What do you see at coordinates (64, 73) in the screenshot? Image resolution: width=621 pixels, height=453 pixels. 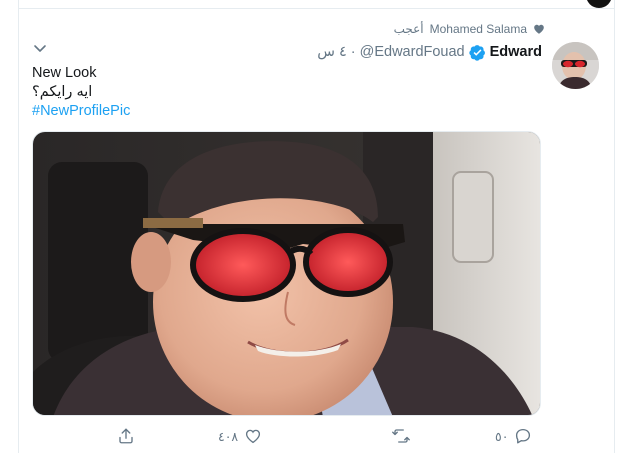 I see `tweet-line: New Look` at bounding box center [64, 73].